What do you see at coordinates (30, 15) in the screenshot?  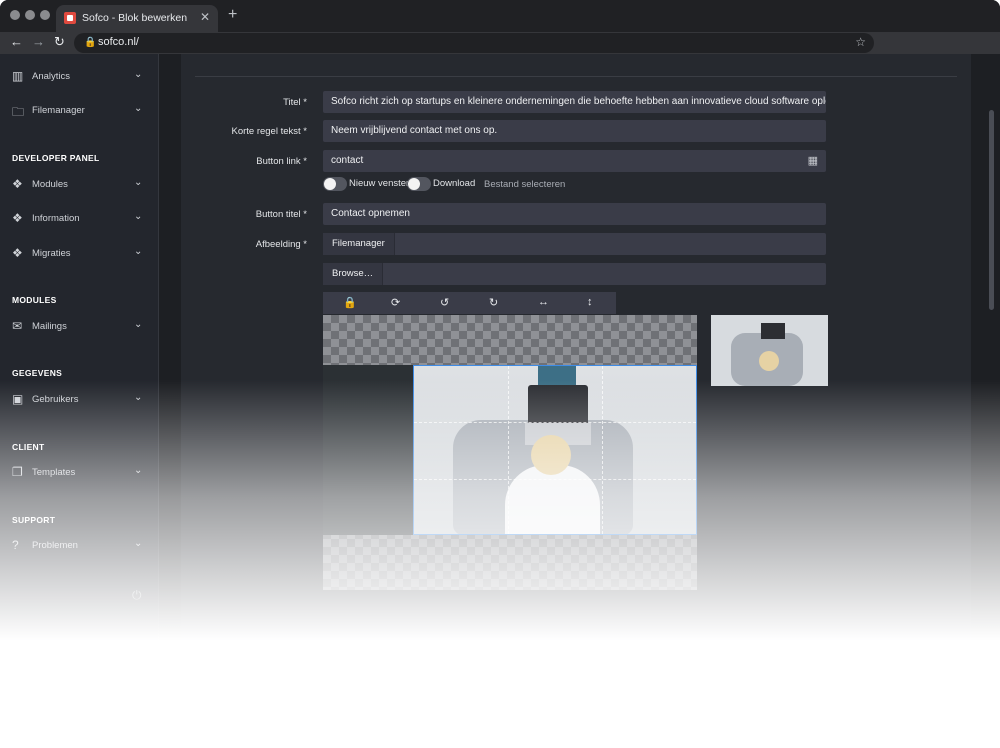 I see `minimize-window-dot` at bounding box center [30, 15].